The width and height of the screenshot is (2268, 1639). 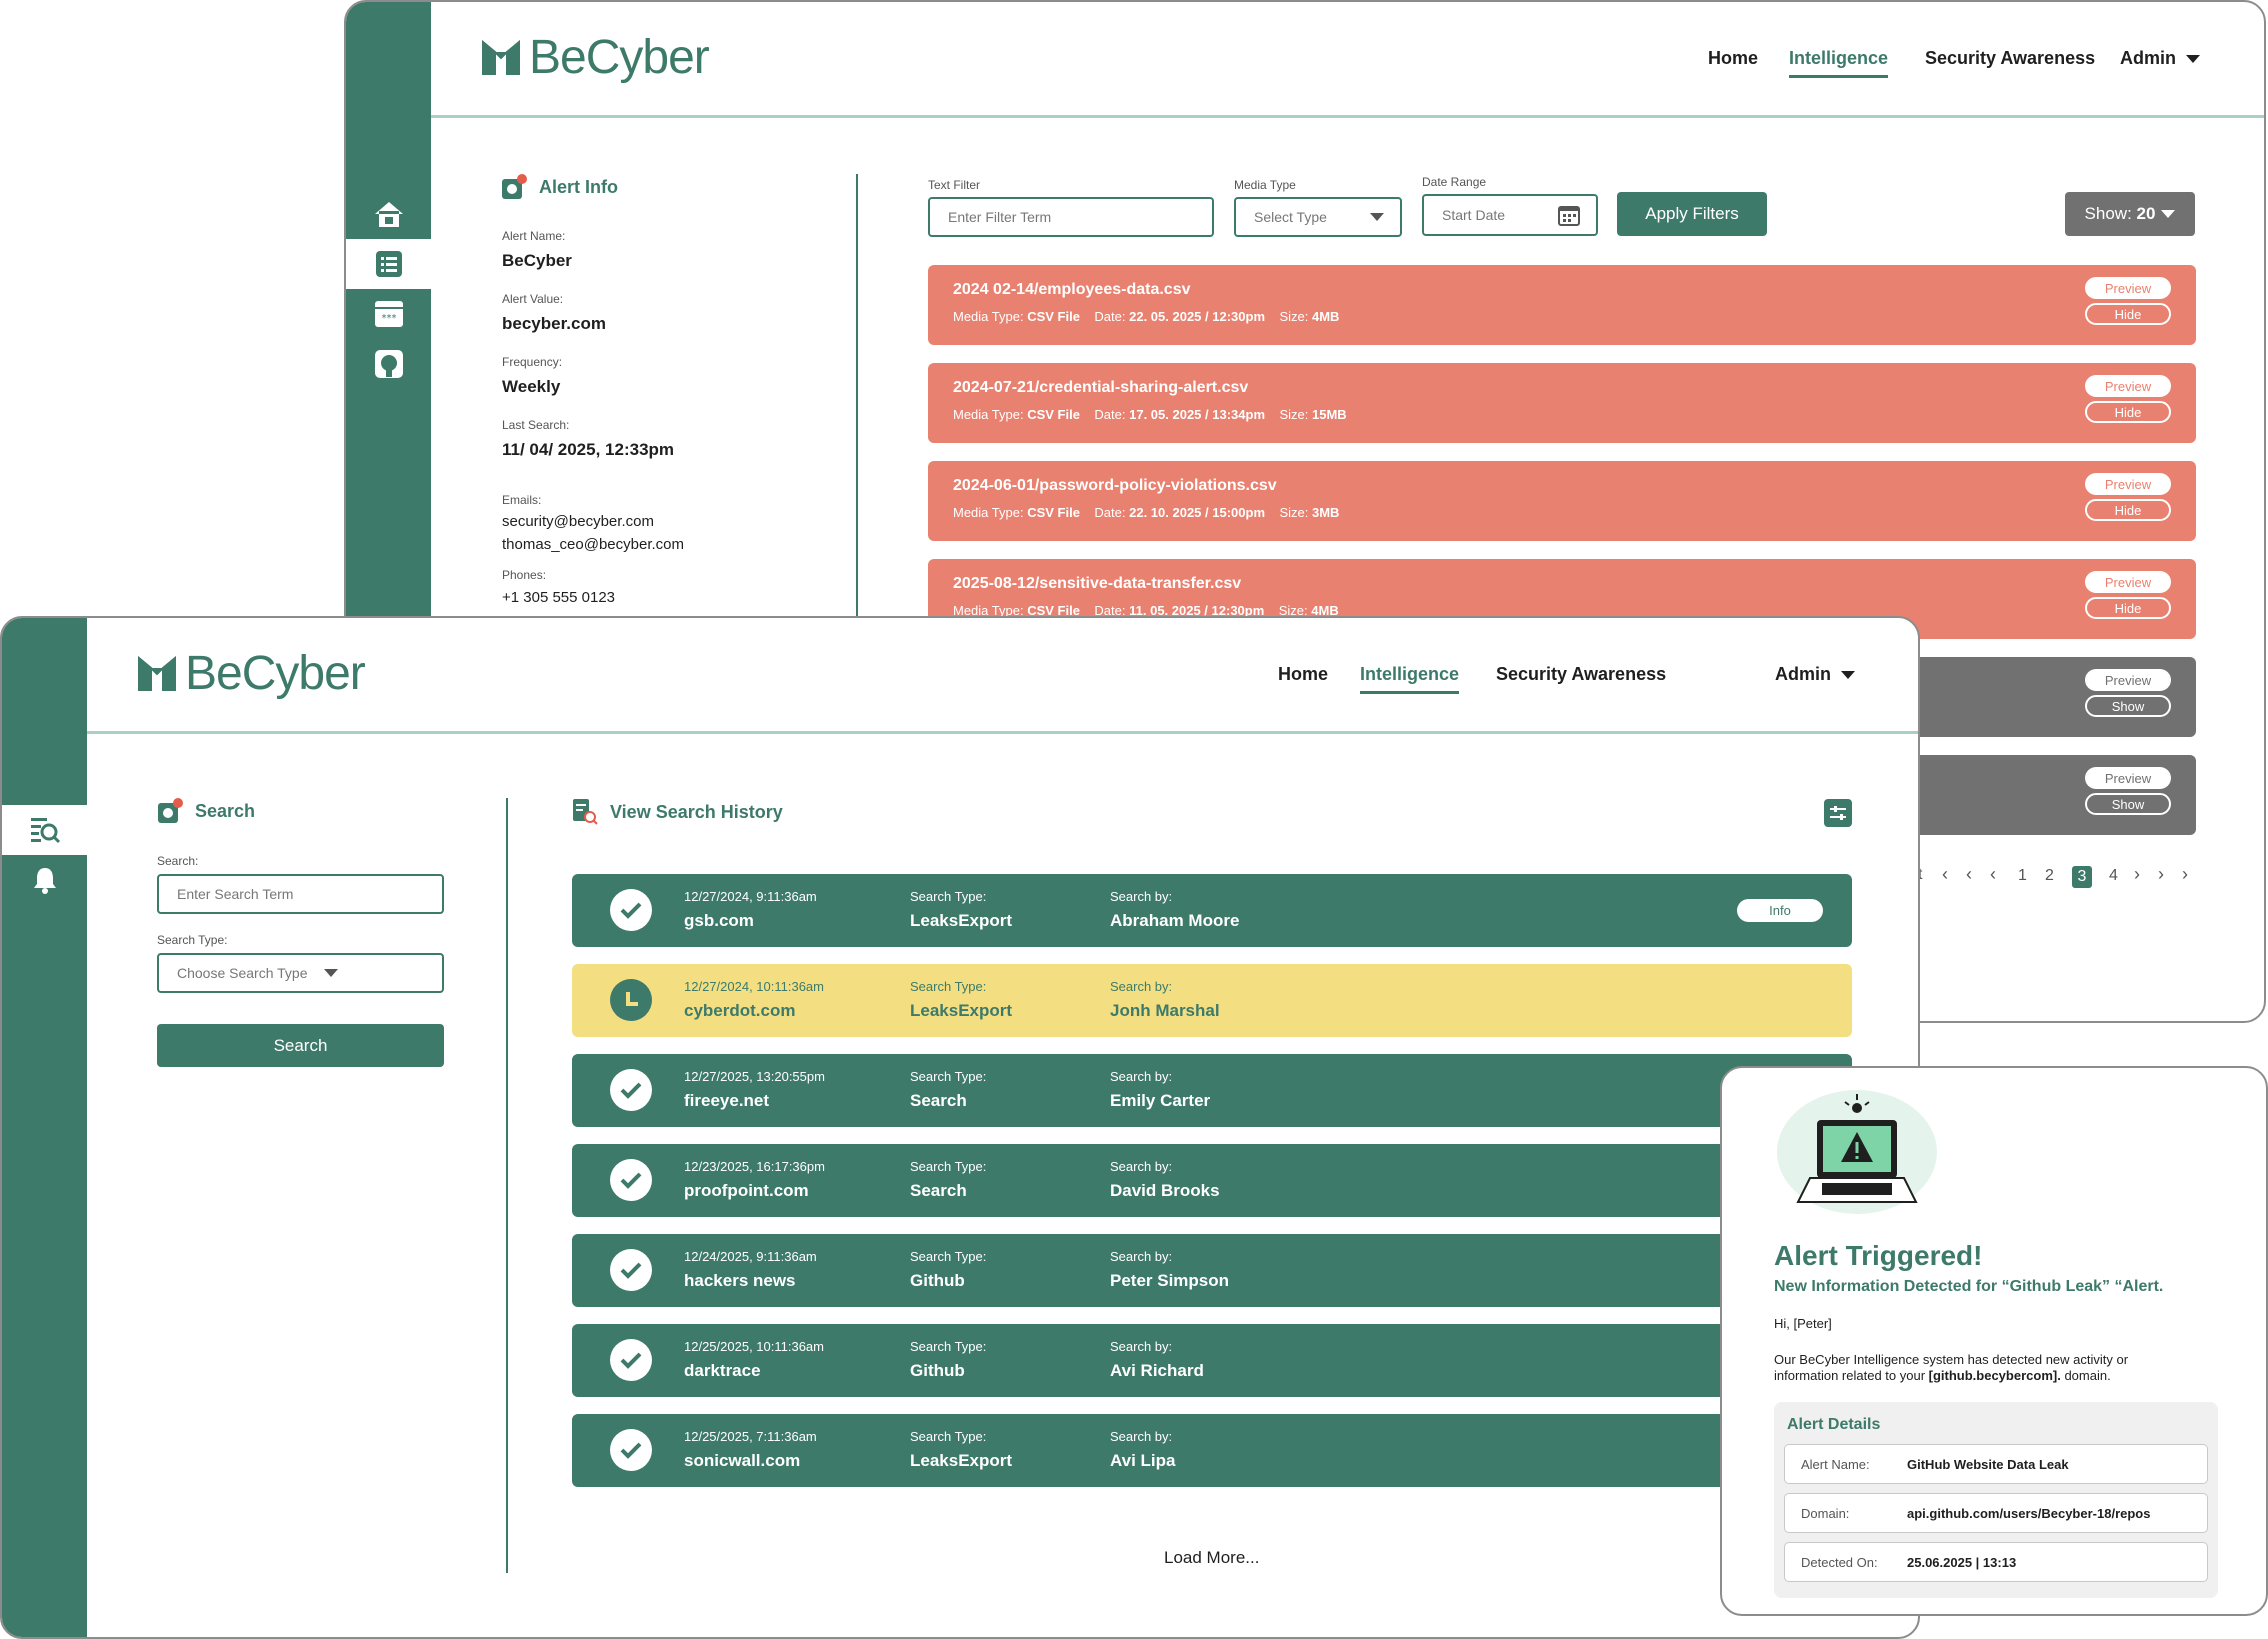 I want to click on search-input: Enter Search Term, so click(x=300, y=894).